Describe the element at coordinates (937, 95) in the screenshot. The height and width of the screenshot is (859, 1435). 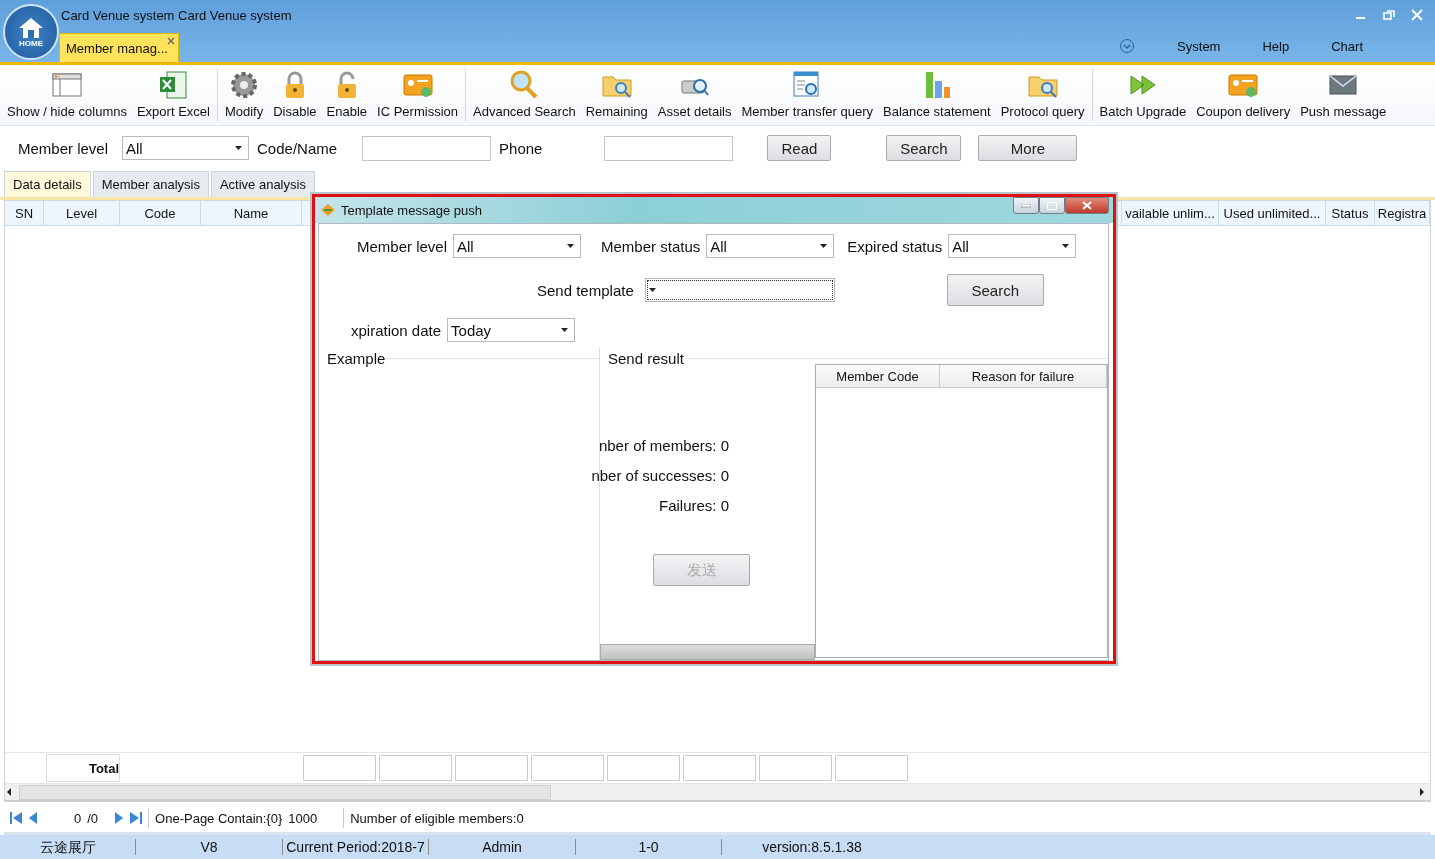
I see `toolbar-button: Balance statement` at that location.